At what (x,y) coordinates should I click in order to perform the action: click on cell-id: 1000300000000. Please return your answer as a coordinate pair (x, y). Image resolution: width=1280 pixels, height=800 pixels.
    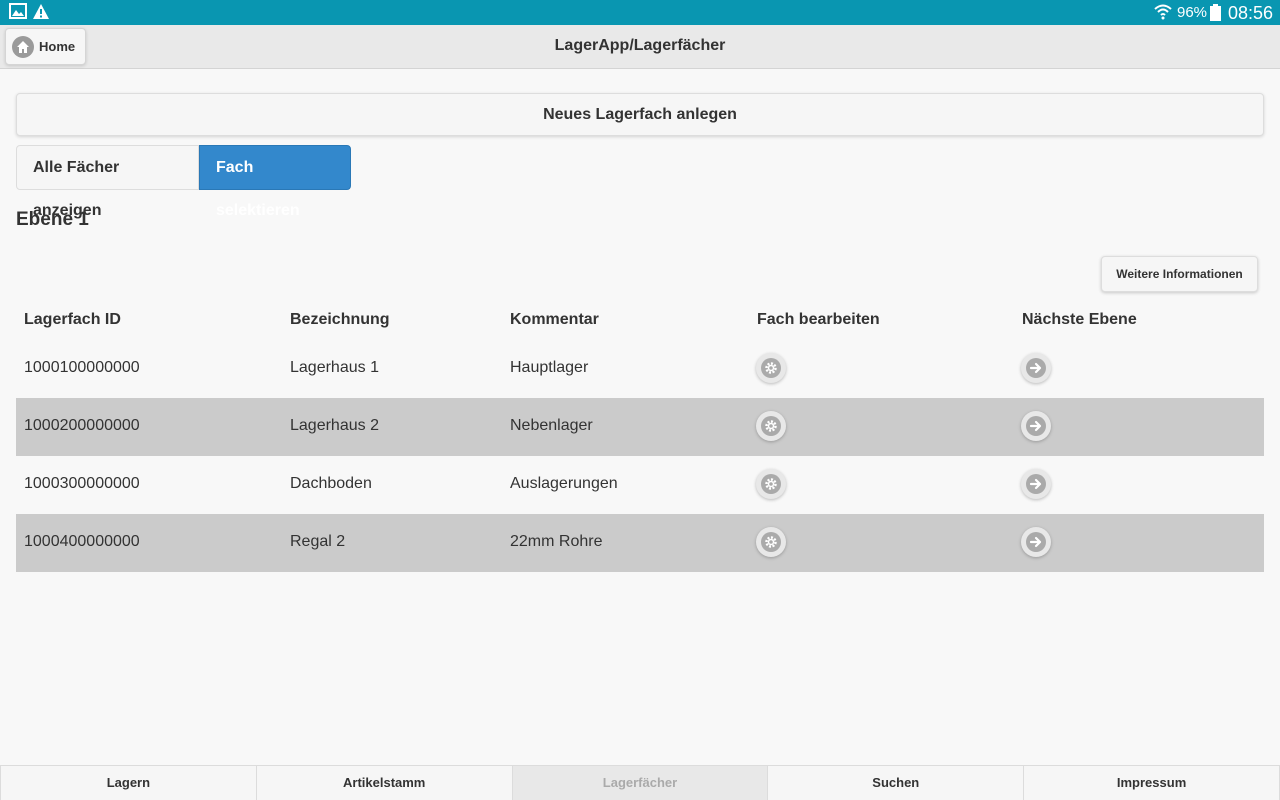
    Looking at the image, I should click on (82, 483).